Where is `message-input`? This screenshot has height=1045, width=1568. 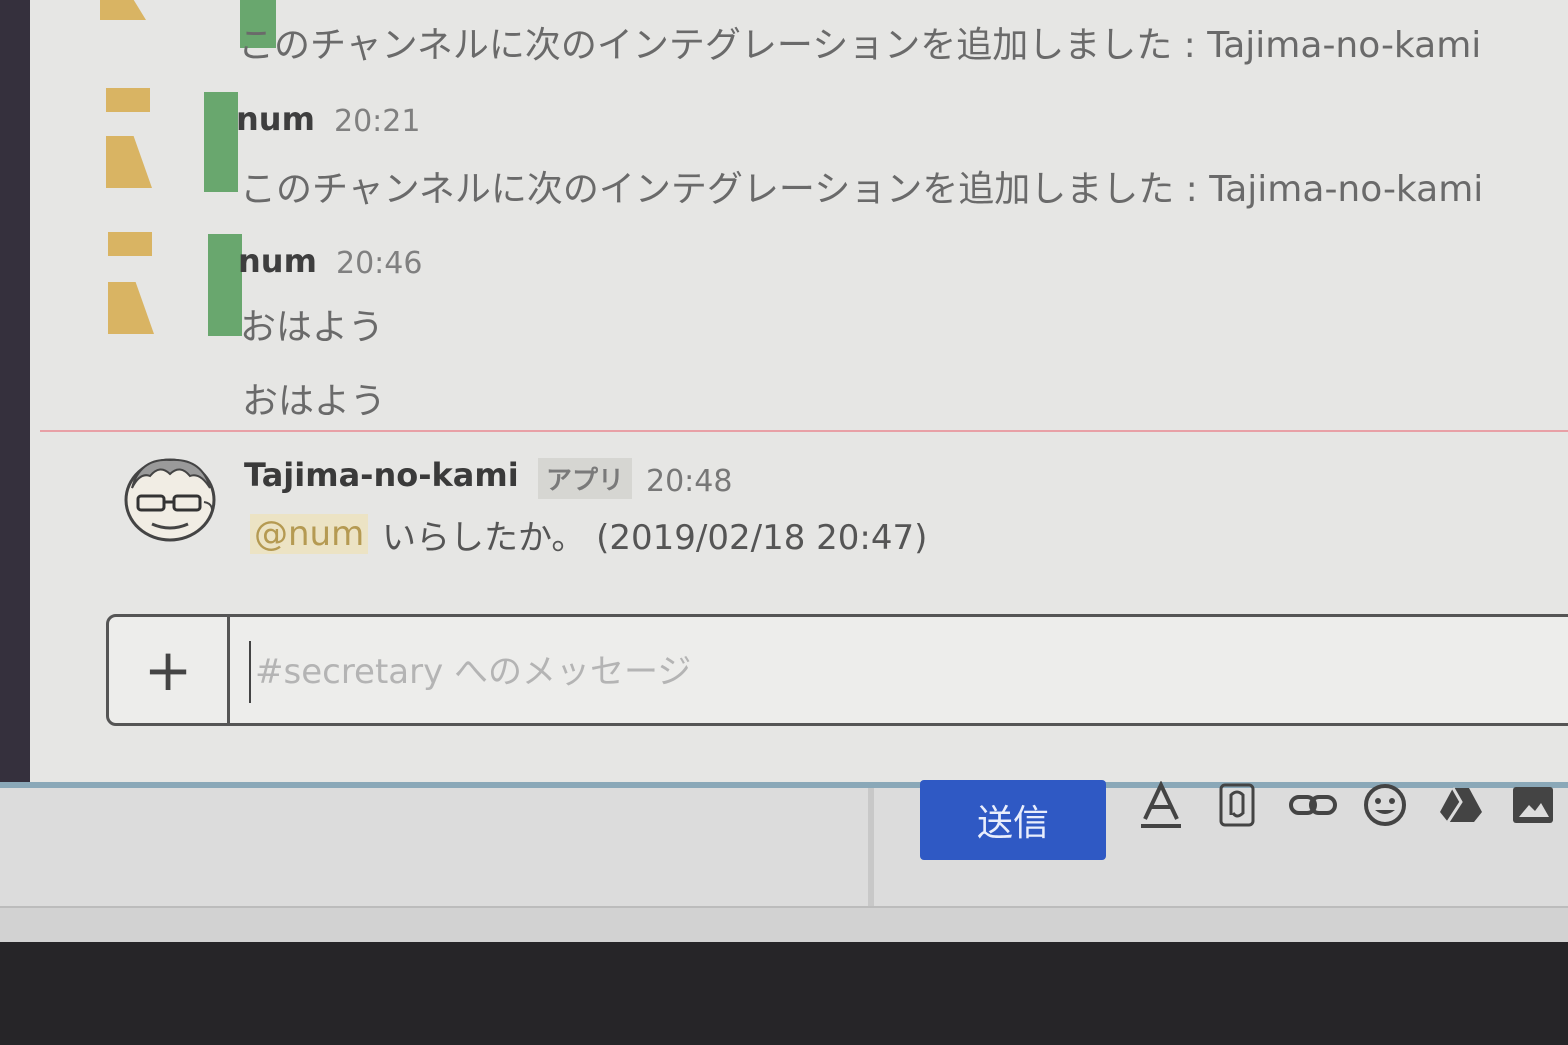
message-input is located at coordinates (903, 672).